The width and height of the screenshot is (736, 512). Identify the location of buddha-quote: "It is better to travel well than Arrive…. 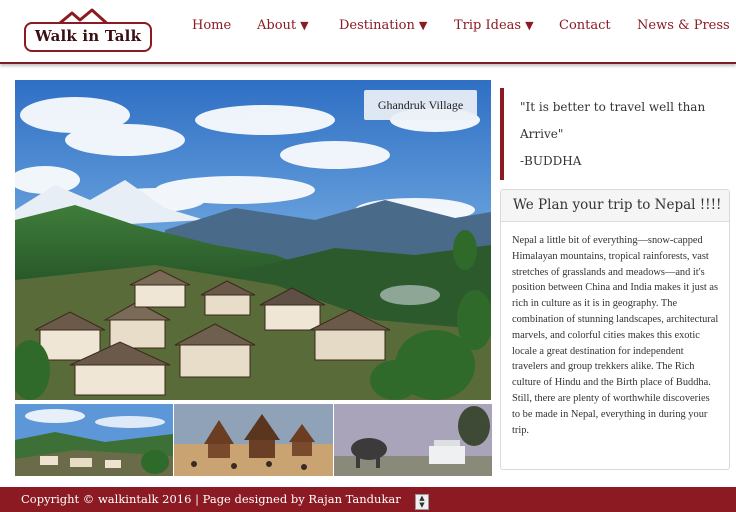
(614, 134).